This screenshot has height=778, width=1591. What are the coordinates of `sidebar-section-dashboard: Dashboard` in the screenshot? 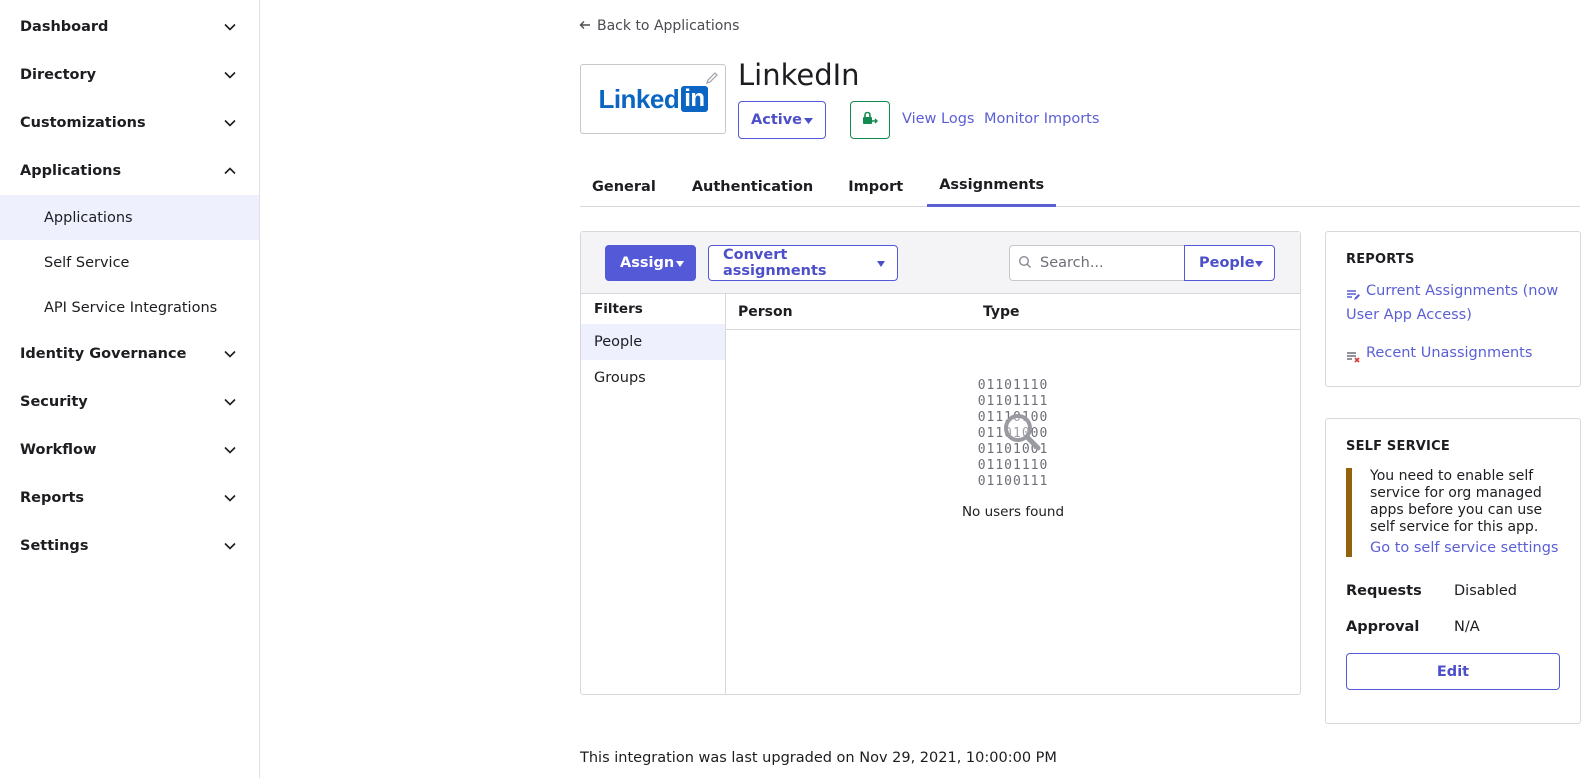 It's located at (129, 27).